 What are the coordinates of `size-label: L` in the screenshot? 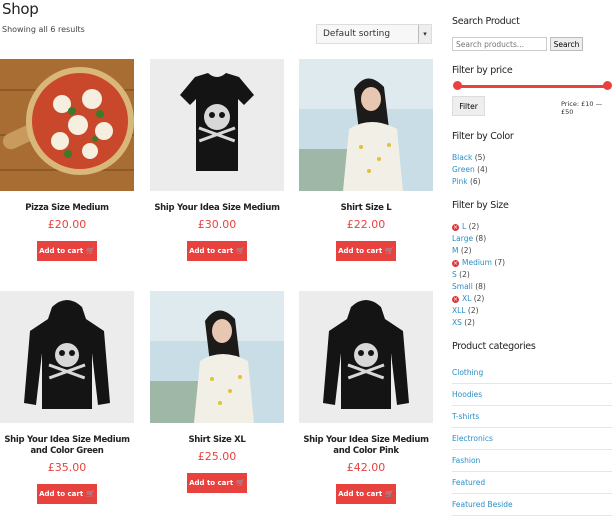 It's located at (464, 226).